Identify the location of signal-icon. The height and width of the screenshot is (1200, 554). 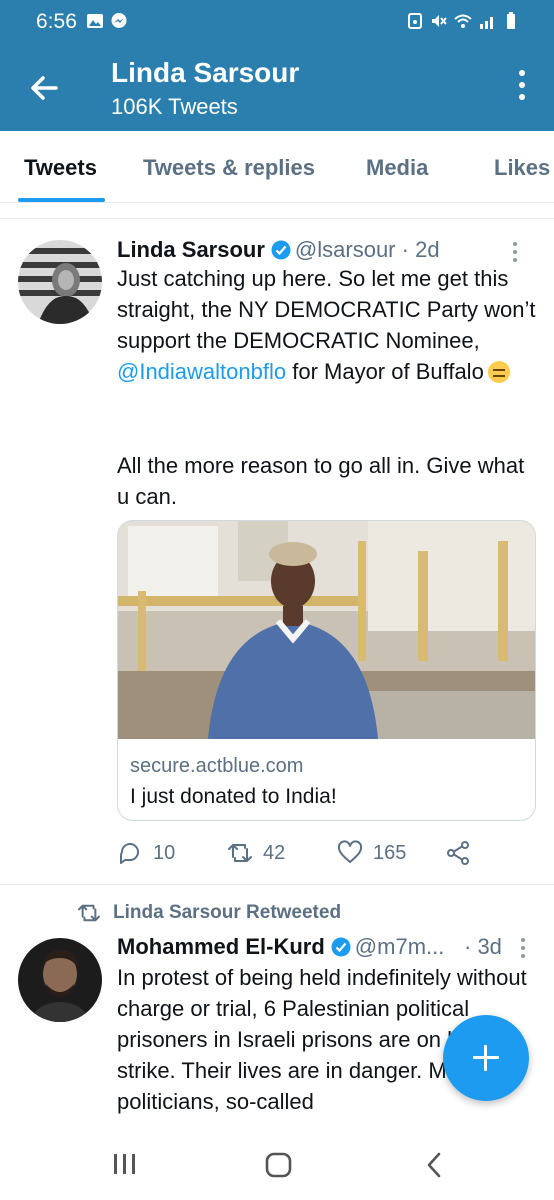
(486, 23).